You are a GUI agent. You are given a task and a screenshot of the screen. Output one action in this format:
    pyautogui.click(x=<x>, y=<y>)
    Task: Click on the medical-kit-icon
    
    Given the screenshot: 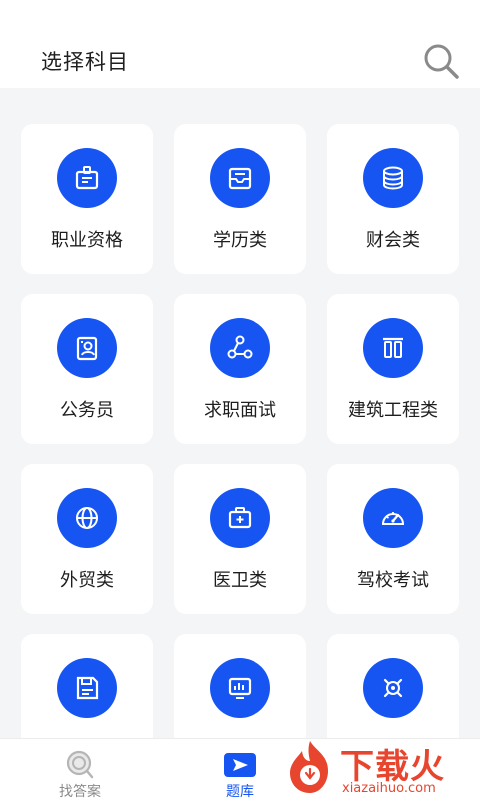 What is the action you would take?
    pyautogui.click(x=240, y=518)
    